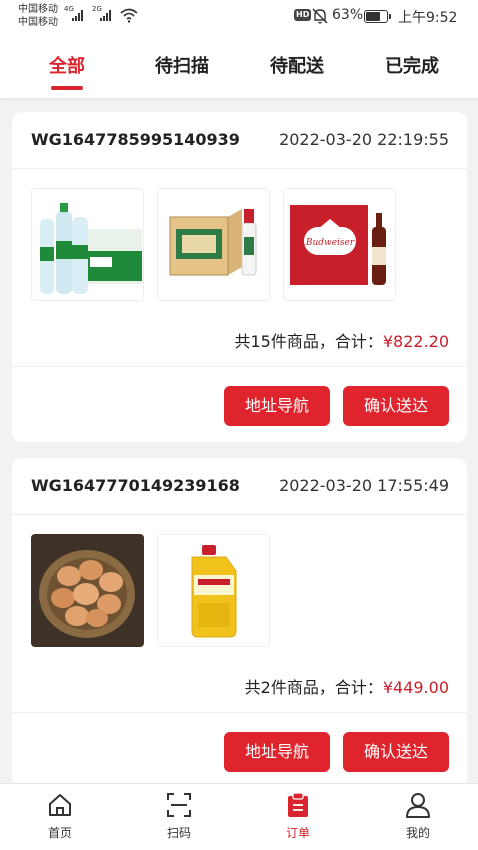  I want to click on nav-label-profile: 我的, so click(417, 833).